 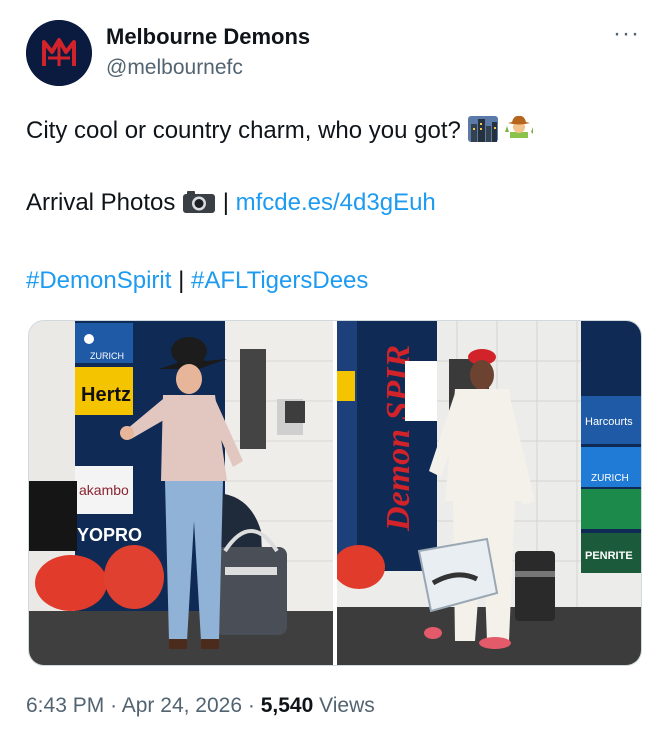 I want to click on views-count: 5,540, so click(x=287, y=705).